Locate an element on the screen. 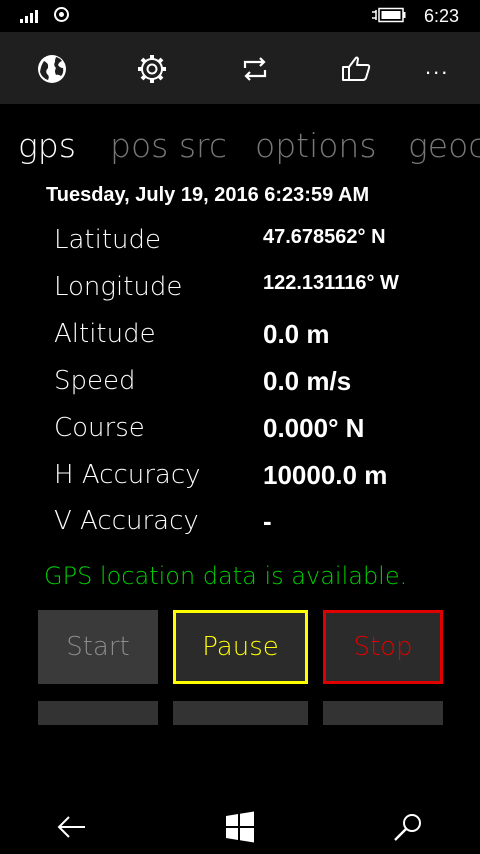 This screenshot has height=854, width=480. h-accuracy-label: H Accuracy is located at coordinates (127, 475).